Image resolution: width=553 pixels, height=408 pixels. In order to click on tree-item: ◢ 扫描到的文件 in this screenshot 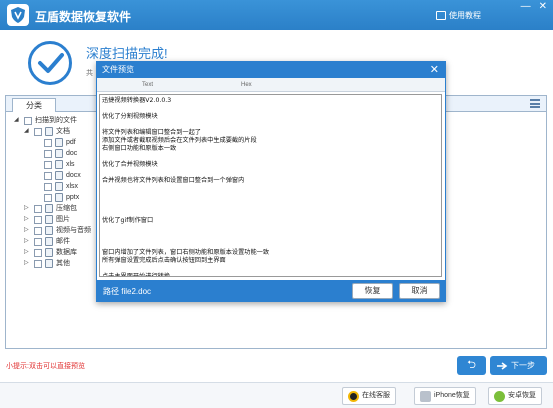, I will do `click(45, 120)`.